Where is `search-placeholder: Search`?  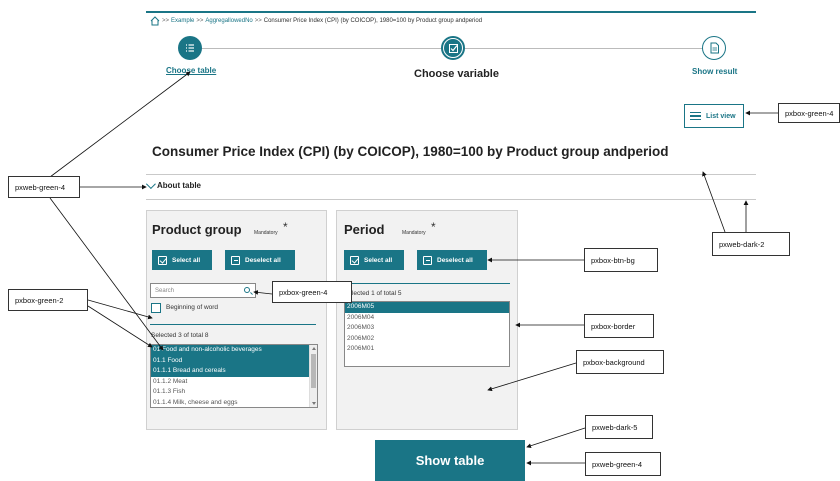
search-placeholder: Search is located at coordinates (165, 290).